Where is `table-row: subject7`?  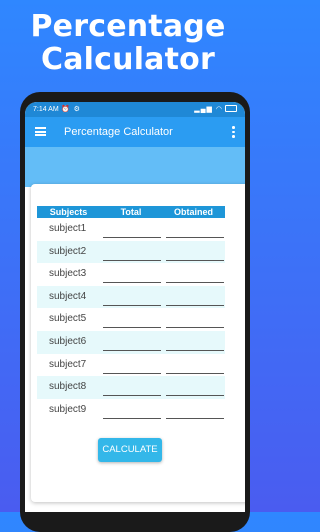
table-row: subject7 is located at coordinates (131, 365).